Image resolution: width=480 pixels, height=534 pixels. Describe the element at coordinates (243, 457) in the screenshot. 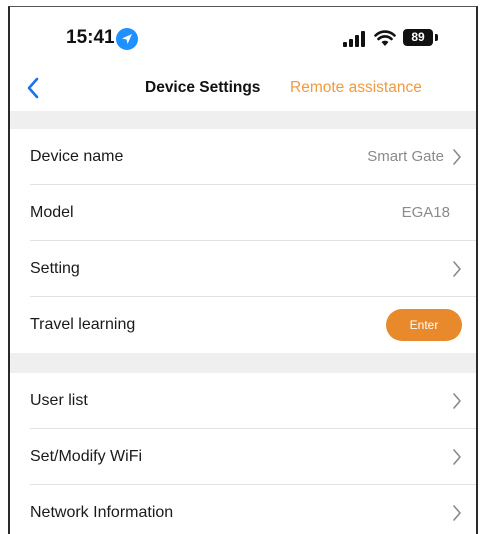

I see `set-modify-wifi-row: Set/Modify WiFi` at that location.